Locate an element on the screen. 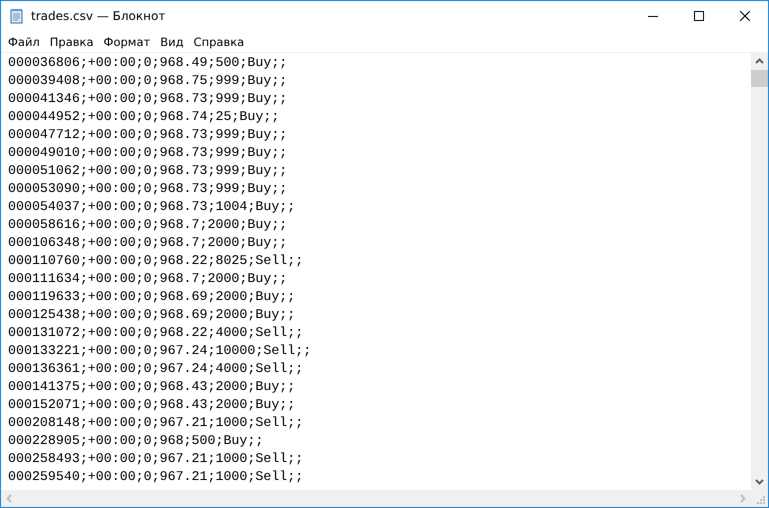 The image size is (769, 508). text-line: 000053090;+00:00;0;968.73;999;Buy;; is located at coordinates (148, 189).